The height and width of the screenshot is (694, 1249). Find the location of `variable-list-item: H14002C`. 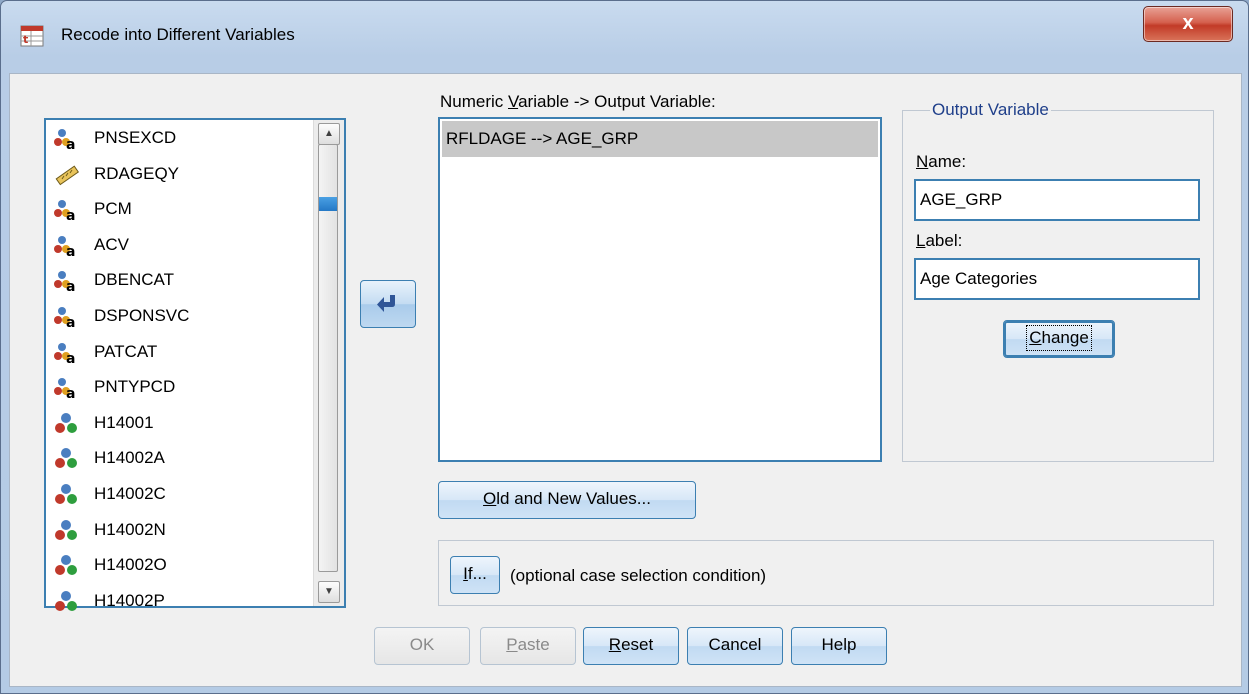

variable-list-item: H14002C is located at coordinates (177, 494).